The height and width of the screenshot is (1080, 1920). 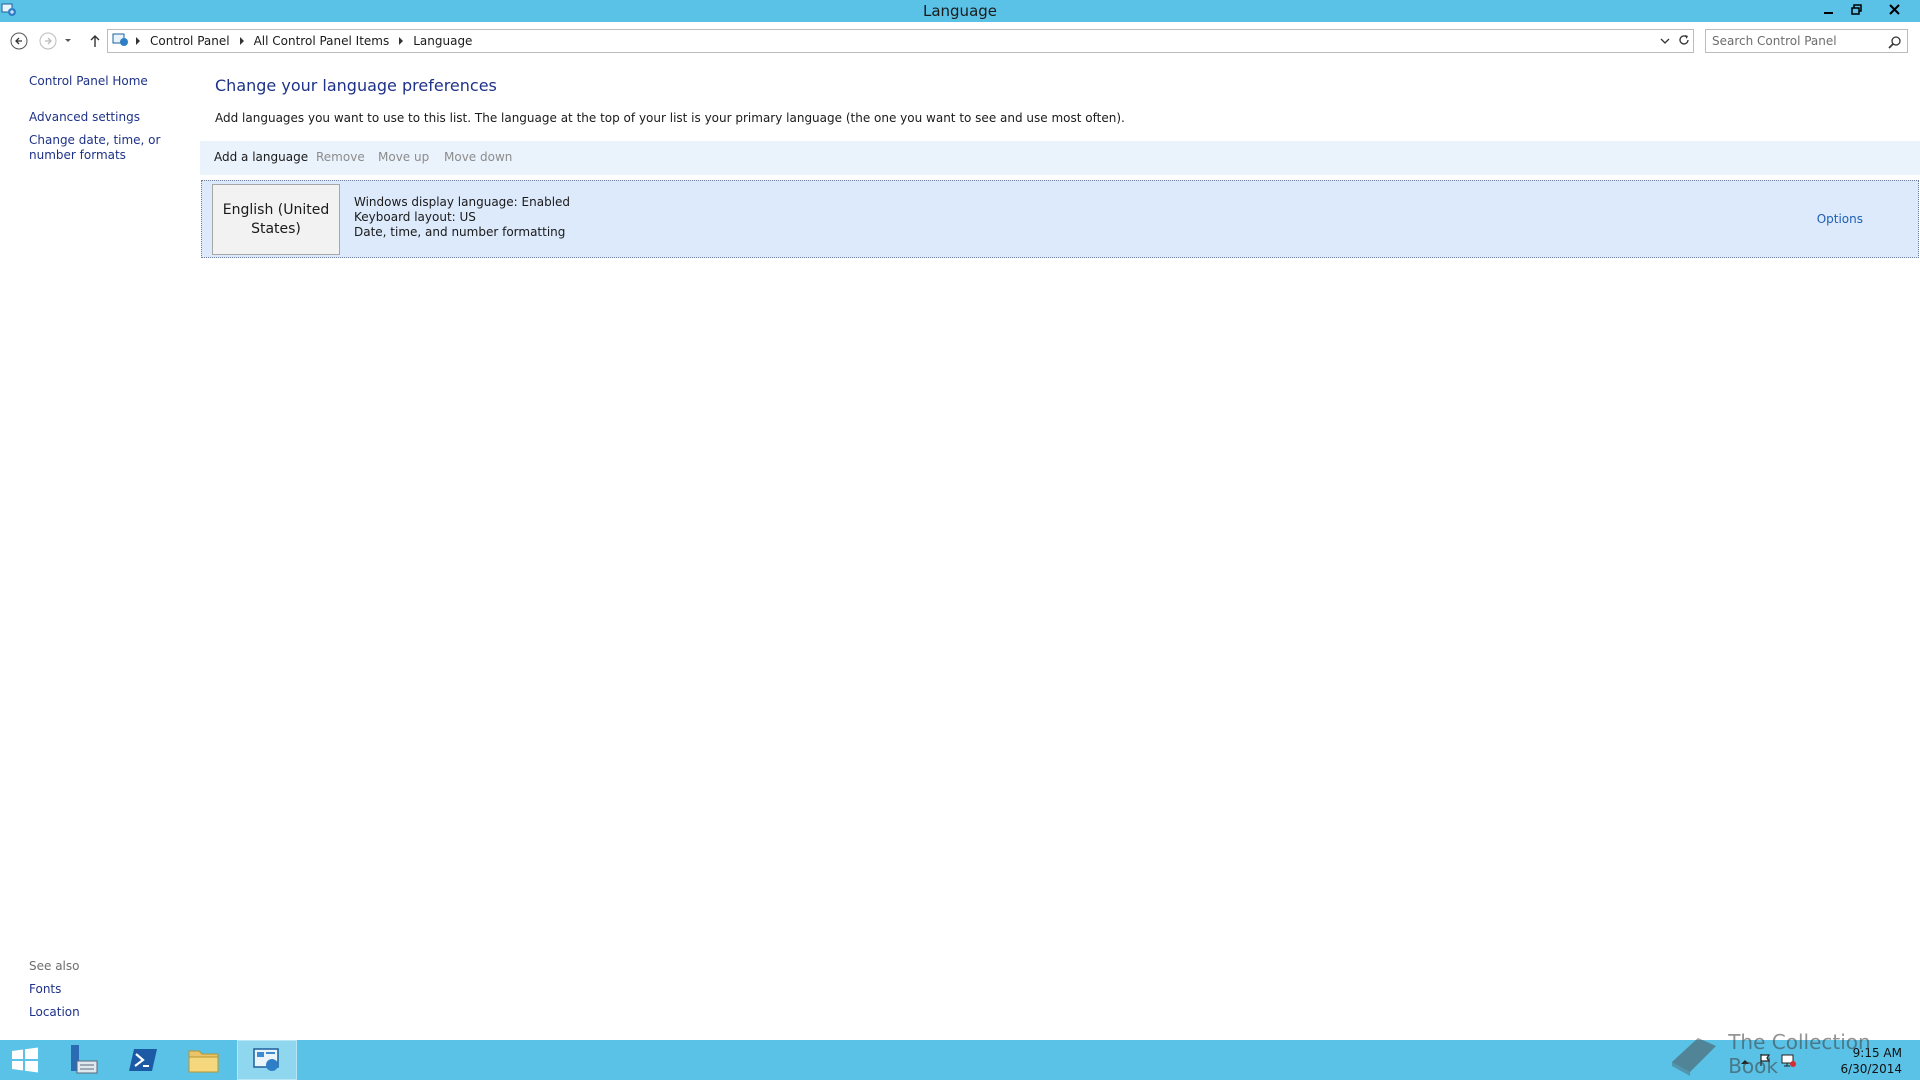 I want to click on refresh-icon, so click(x=1684, y=40).